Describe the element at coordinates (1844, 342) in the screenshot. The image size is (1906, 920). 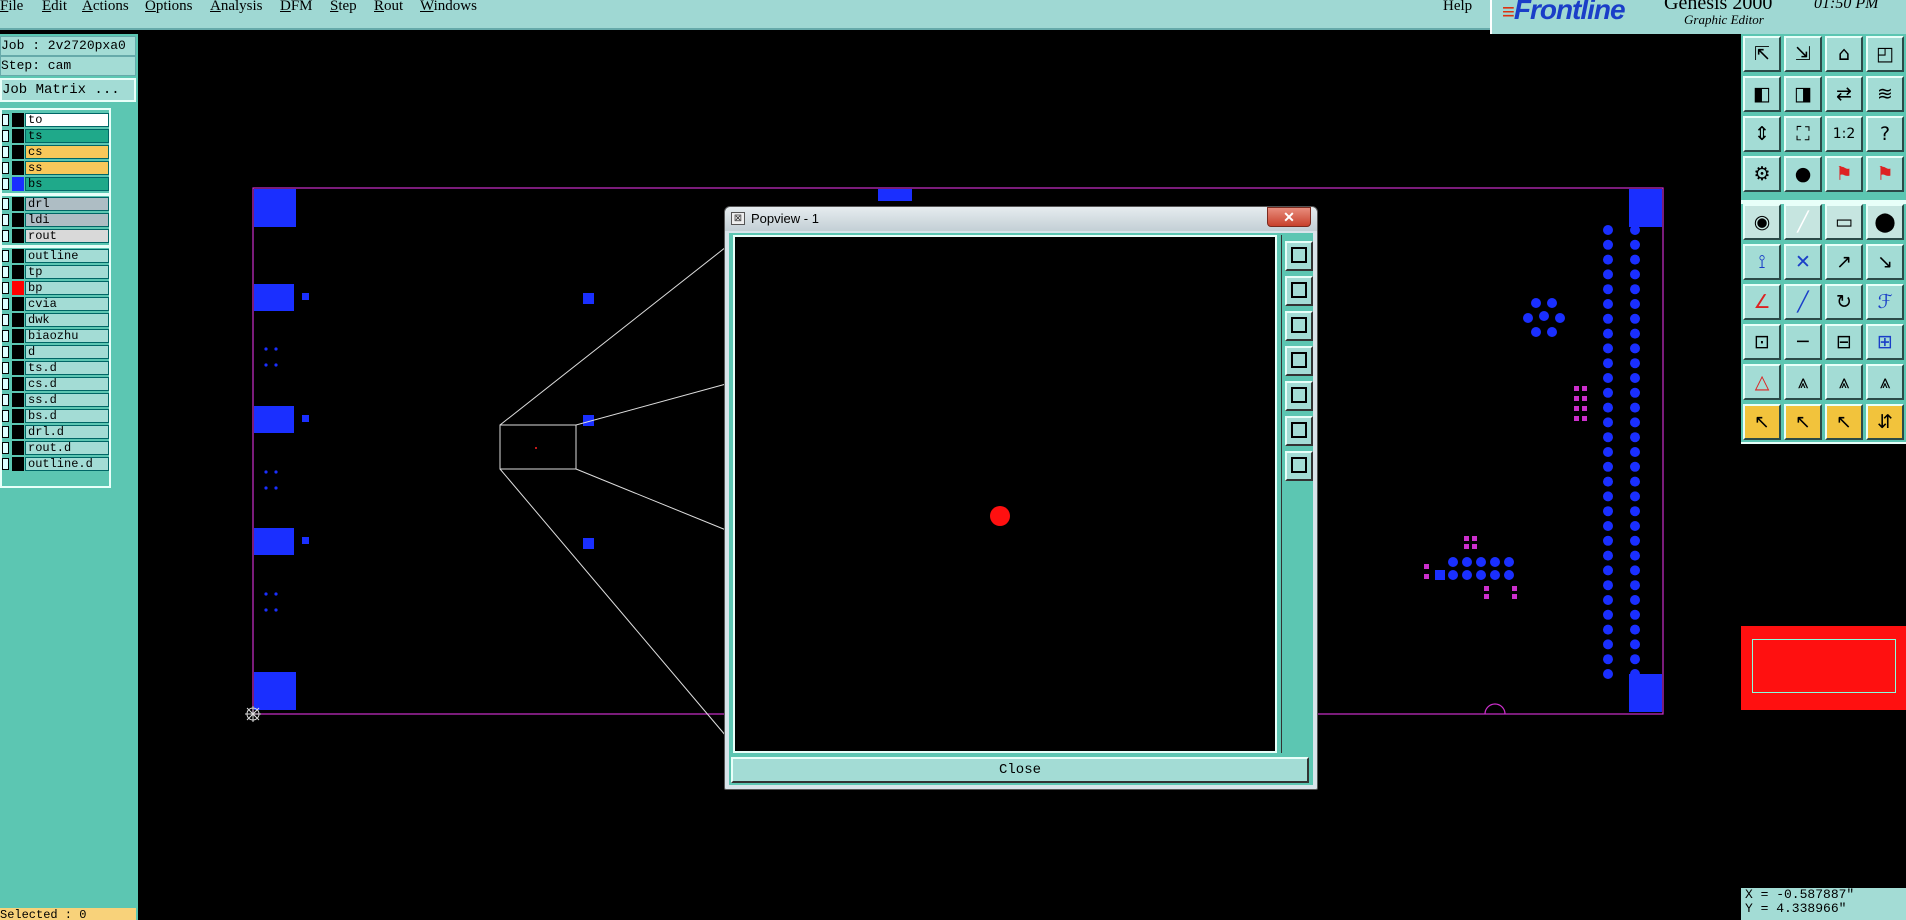
I see `split-button: ⊟` at that location.